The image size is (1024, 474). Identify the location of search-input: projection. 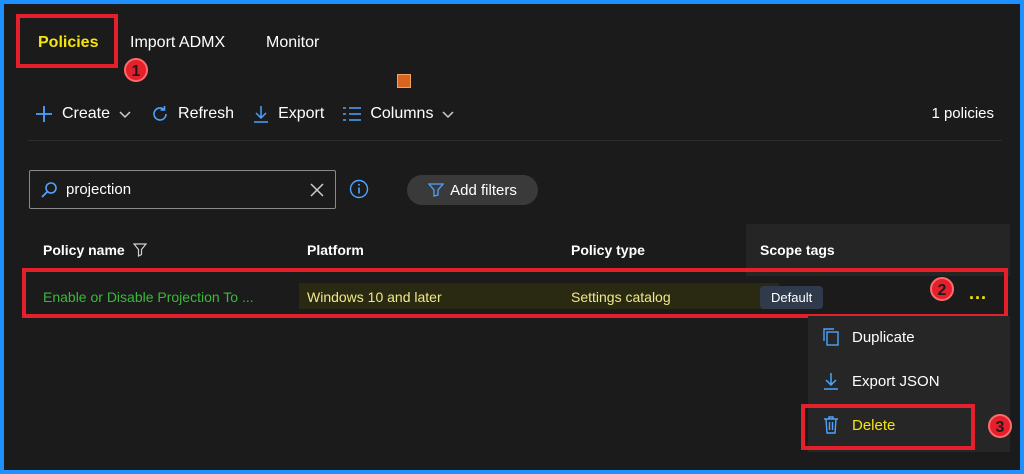
(187, 189).